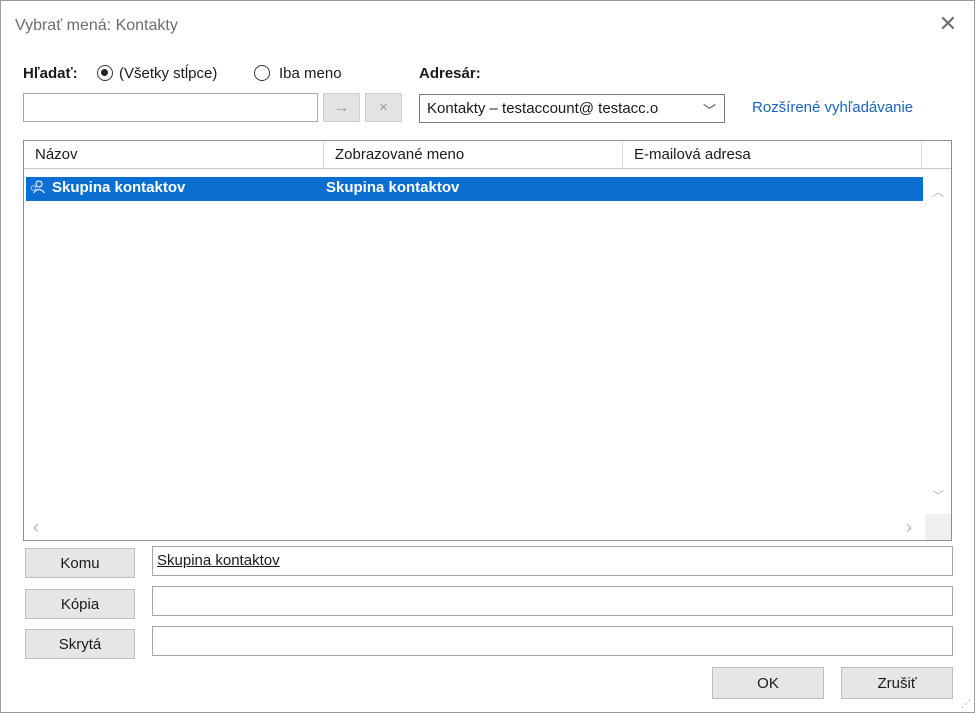 The image size is (975, 713). I want to click on ok-button: OK, so click(768, 683).